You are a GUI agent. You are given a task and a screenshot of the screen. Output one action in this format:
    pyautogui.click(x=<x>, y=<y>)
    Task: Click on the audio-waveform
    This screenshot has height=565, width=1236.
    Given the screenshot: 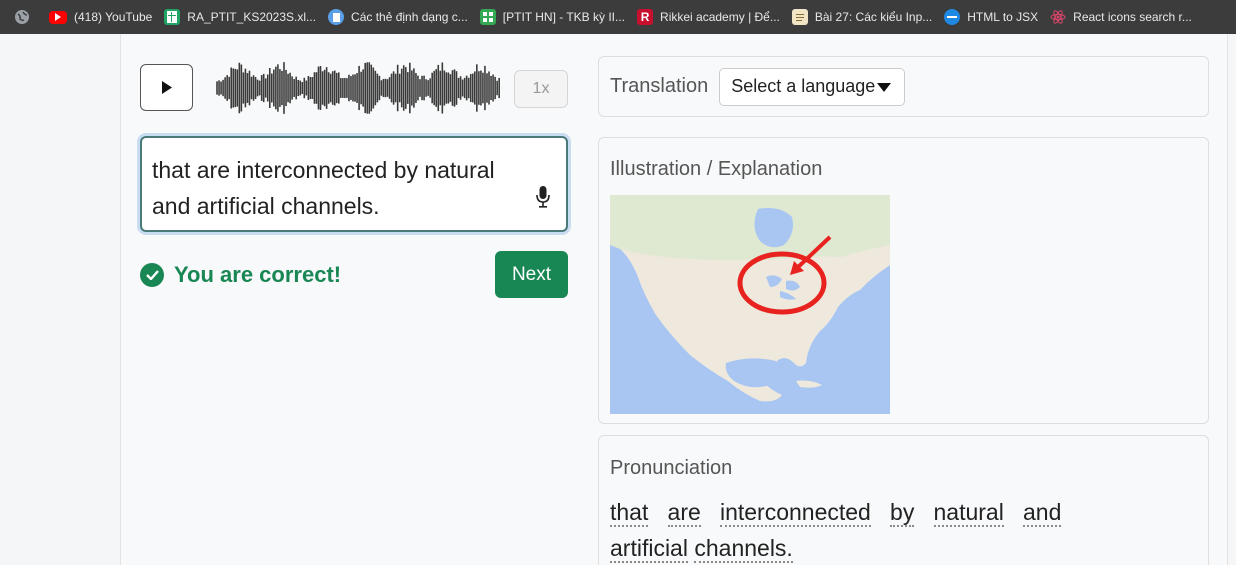 What is the action you would take?
    pyautogui.click(x=359, y=88)
    